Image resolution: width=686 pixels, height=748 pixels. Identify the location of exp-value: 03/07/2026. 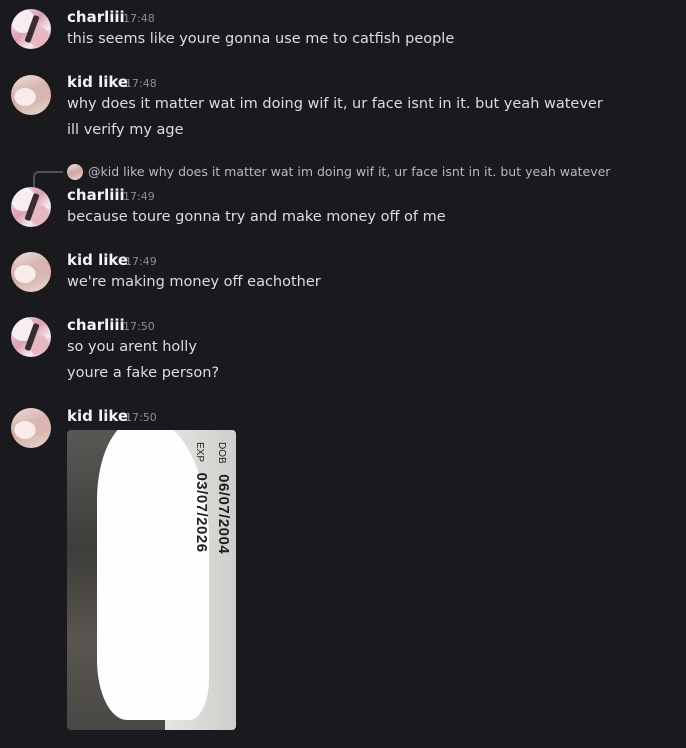
(201, 512).